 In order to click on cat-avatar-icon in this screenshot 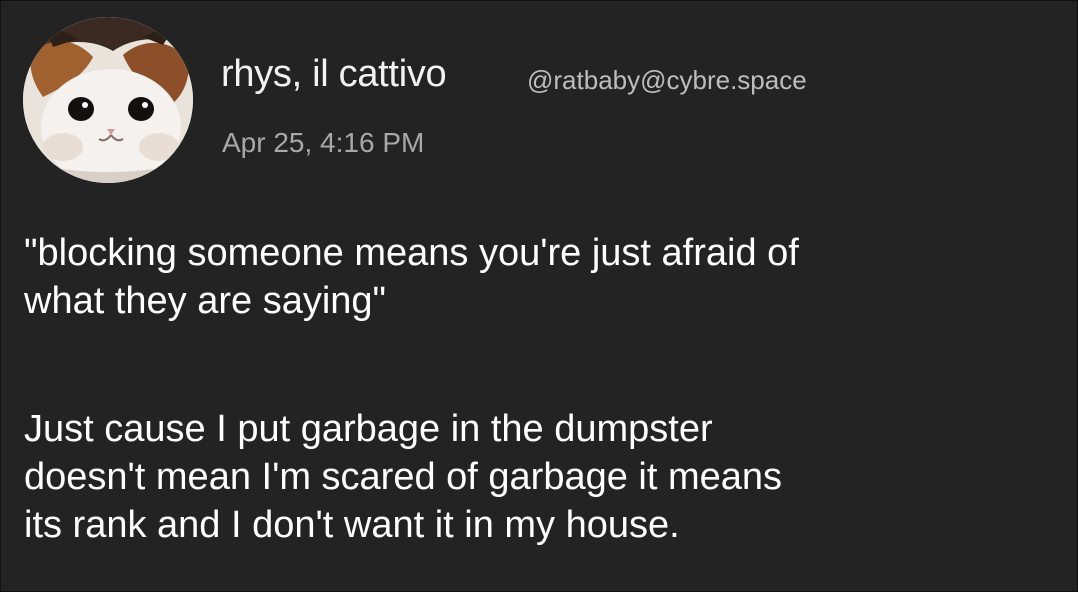, I will do `click(108, 100)`.